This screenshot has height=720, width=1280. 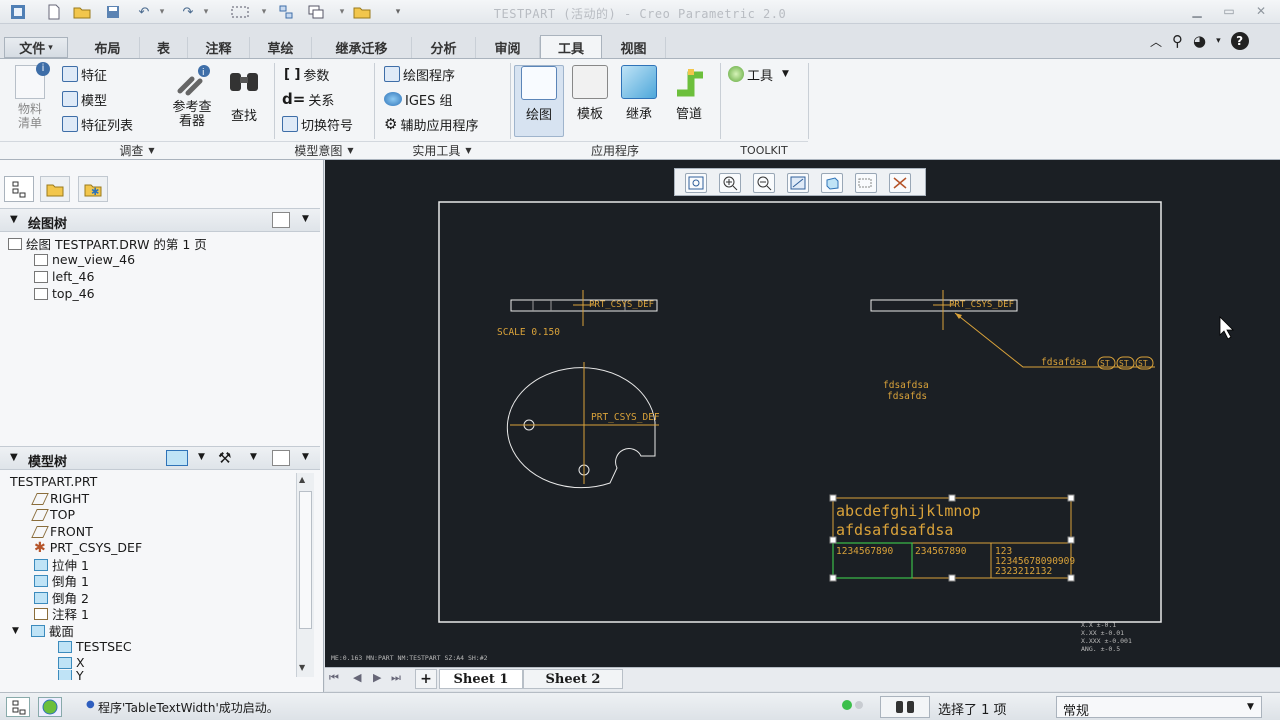 I want to click on prev-sheet-icon: ◀, so click(x=357, y=677).